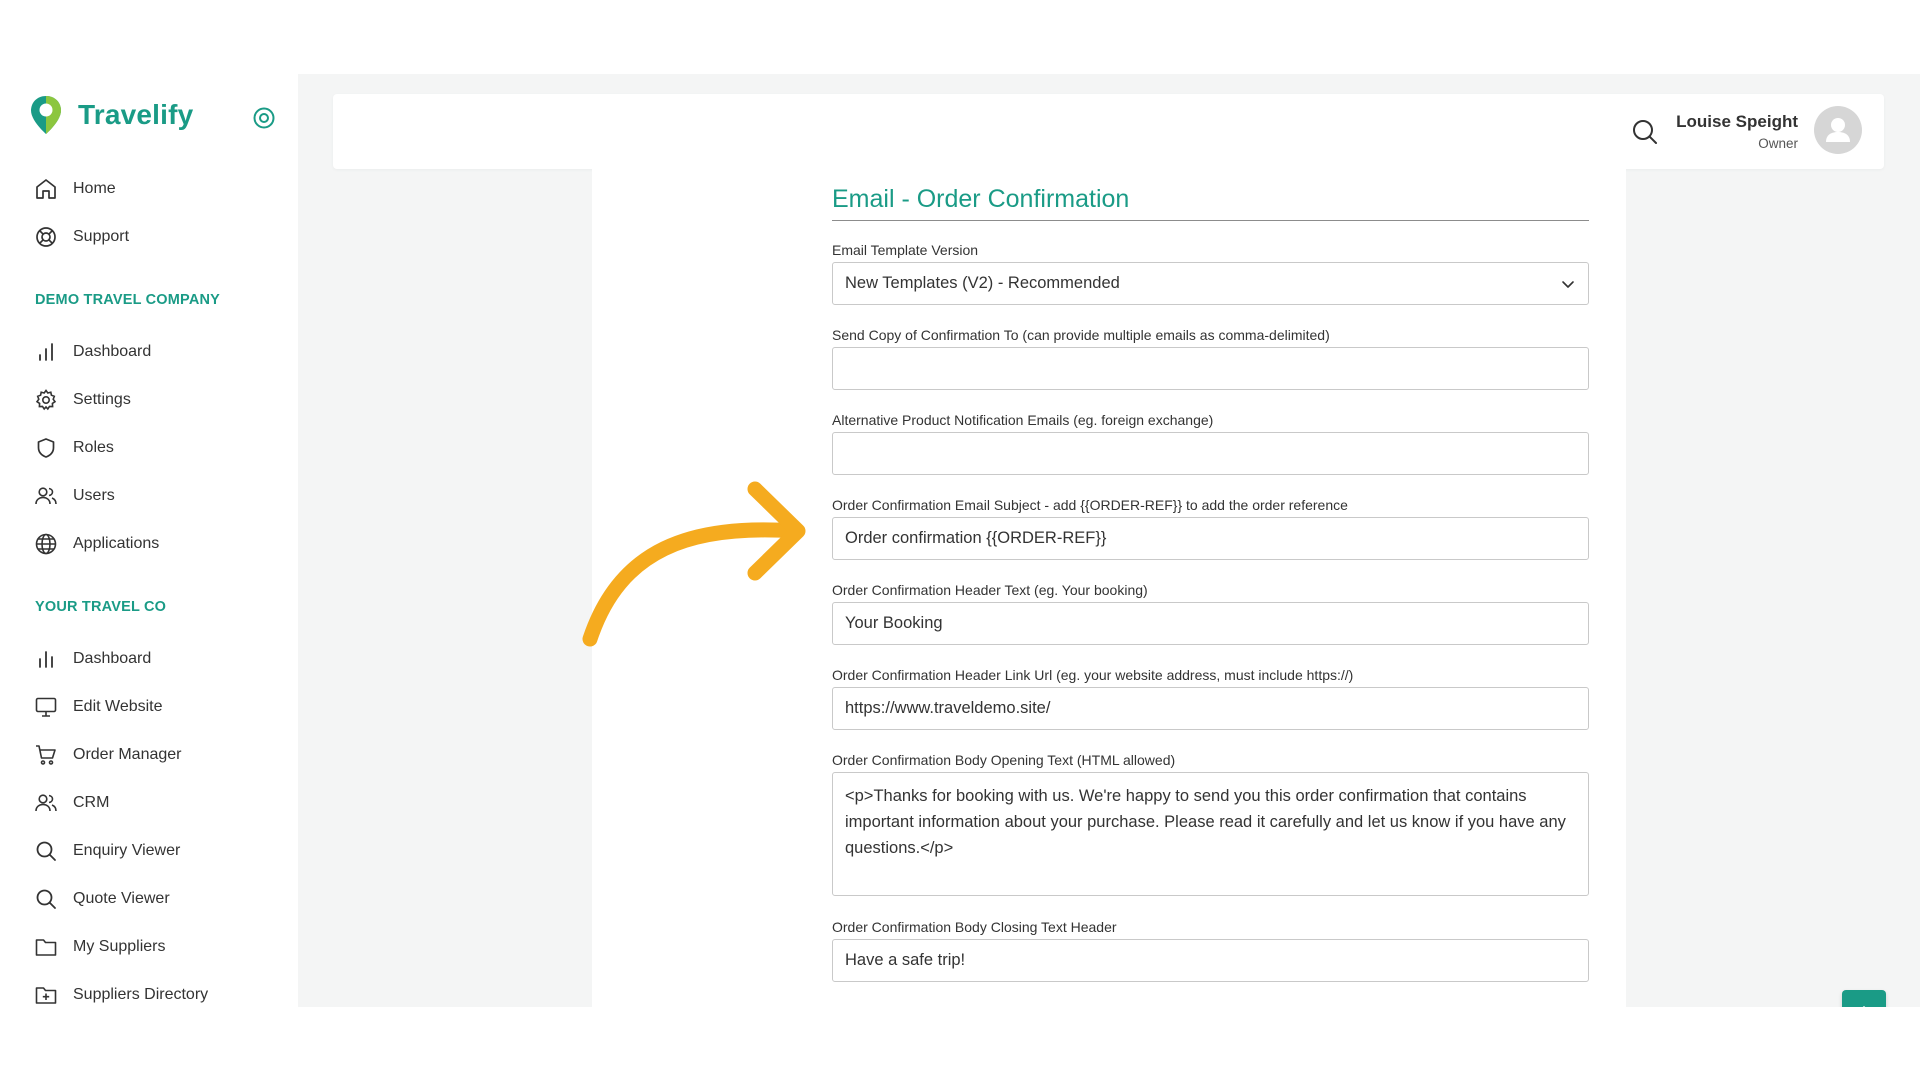  Describe the element at coordinates (71, 803) in the screenshot. I see `sidebar-item-crm: CRM` at that location.